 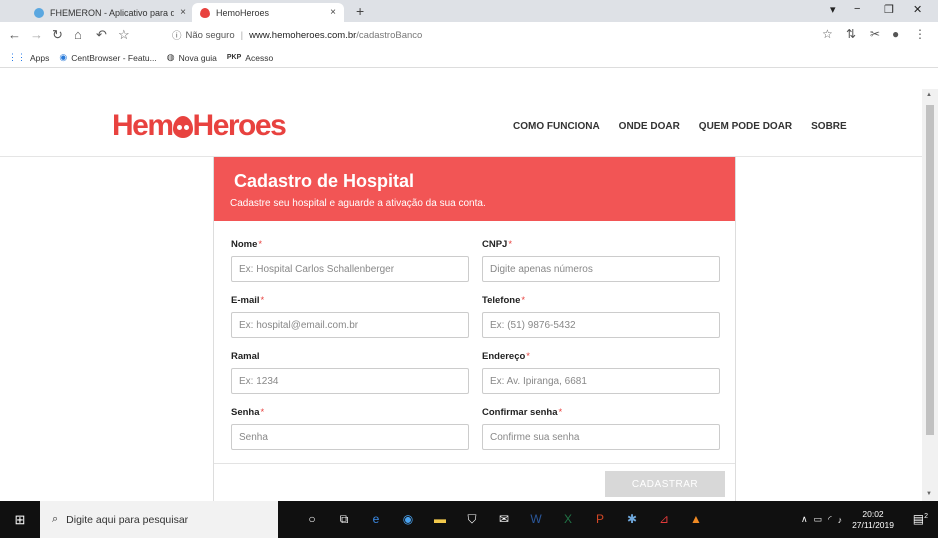 I want to click on endereco-input, so click(x=601, y=381).